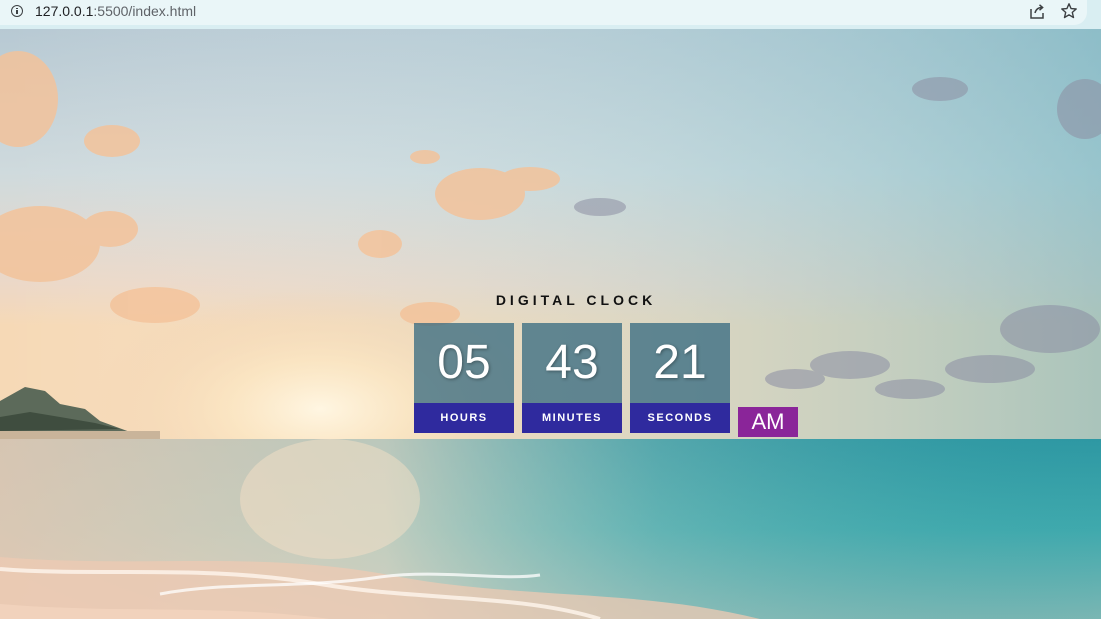  I want to click on share-icon, so click(1037, 11).